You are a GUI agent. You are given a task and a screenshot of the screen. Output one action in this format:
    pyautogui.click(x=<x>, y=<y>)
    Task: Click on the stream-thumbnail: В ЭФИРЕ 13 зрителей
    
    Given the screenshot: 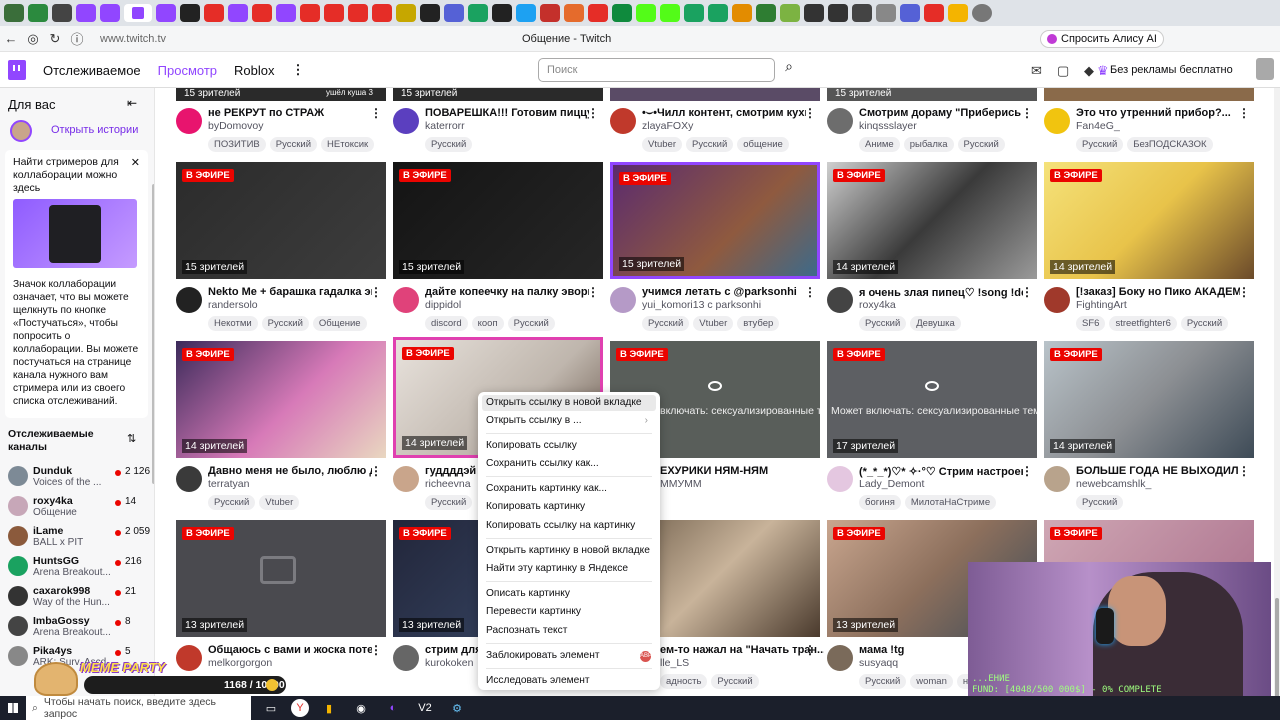 What is the action you would take?
    pyautogui.click(x=281, y=578)
    